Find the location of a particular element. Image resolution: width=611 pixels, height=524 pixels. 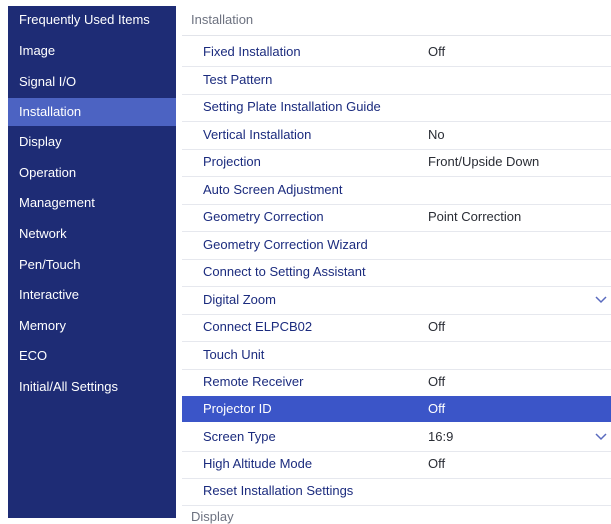

setting-value: Front/Upside Down is located at coordinates (484, 161).